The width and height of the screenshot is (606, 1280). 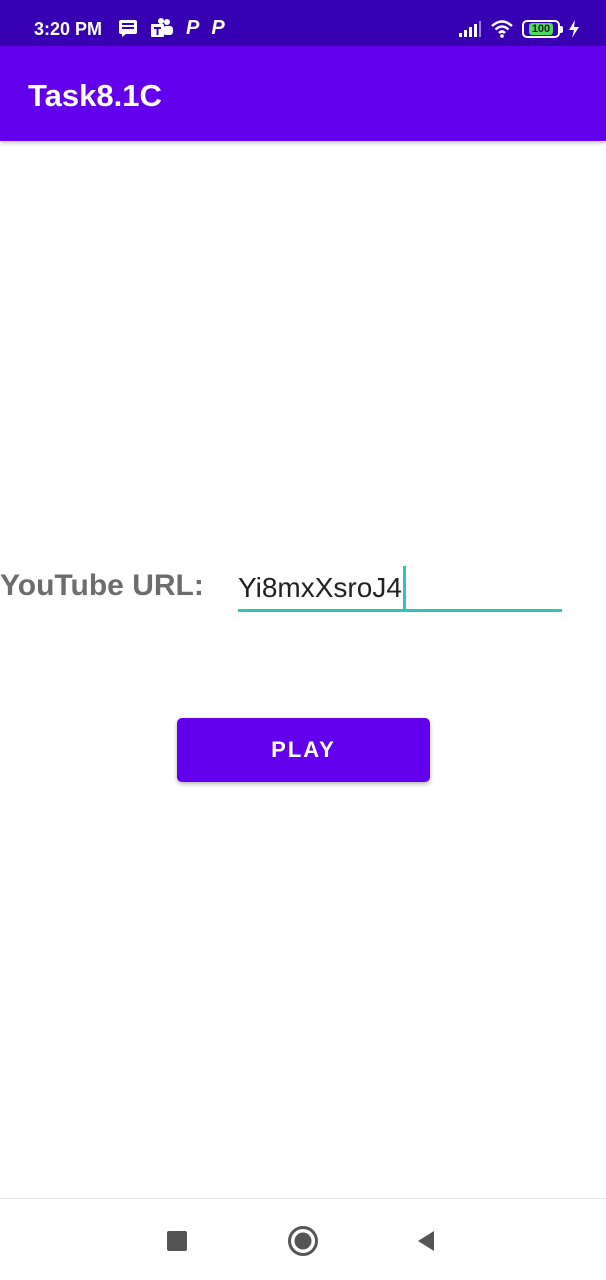 I want to click on home-icon, so click(x=303, y=1241).